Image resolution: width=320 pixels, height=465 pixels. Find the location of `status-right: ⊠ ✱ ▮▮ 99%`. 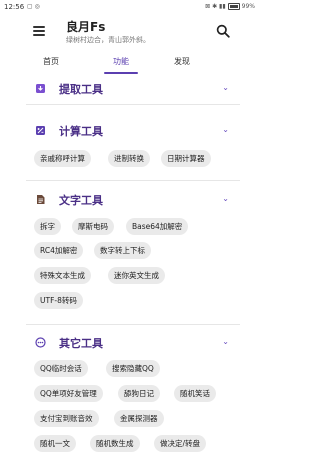

status-right: ⊠ ✱ ▮▮ 99% is located at coordinates (230, 6).